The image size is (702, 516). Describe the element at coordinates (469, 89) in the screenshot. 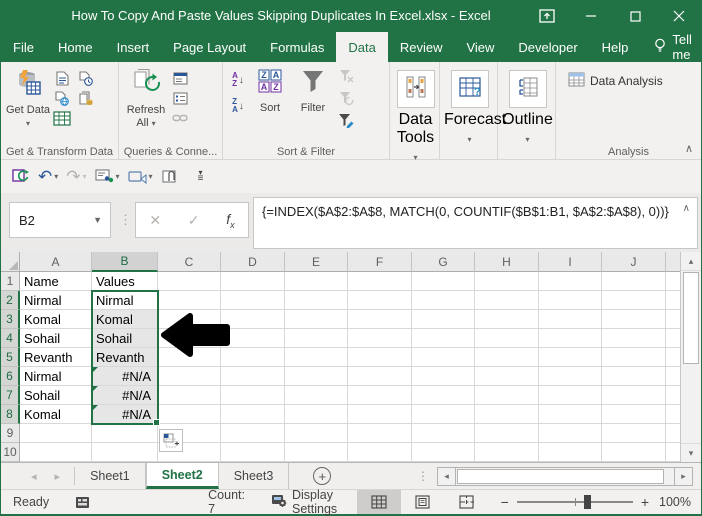

I see `forecast-button: ?` at that location.